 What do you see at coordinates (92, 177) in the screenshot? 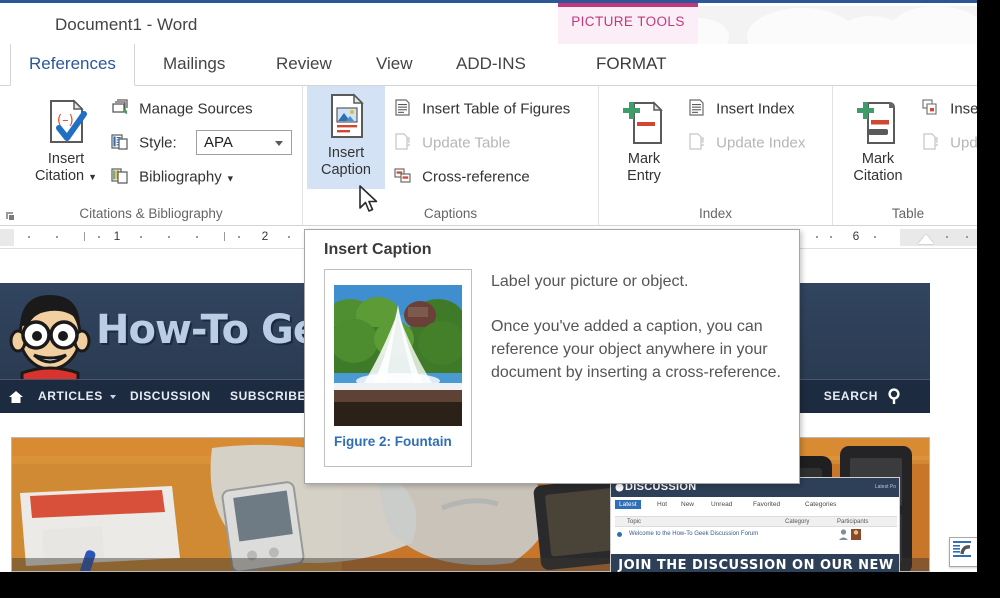
I see `insert-citation-dropdown-caret-icon: ▼` at bounding box center [92, 177].